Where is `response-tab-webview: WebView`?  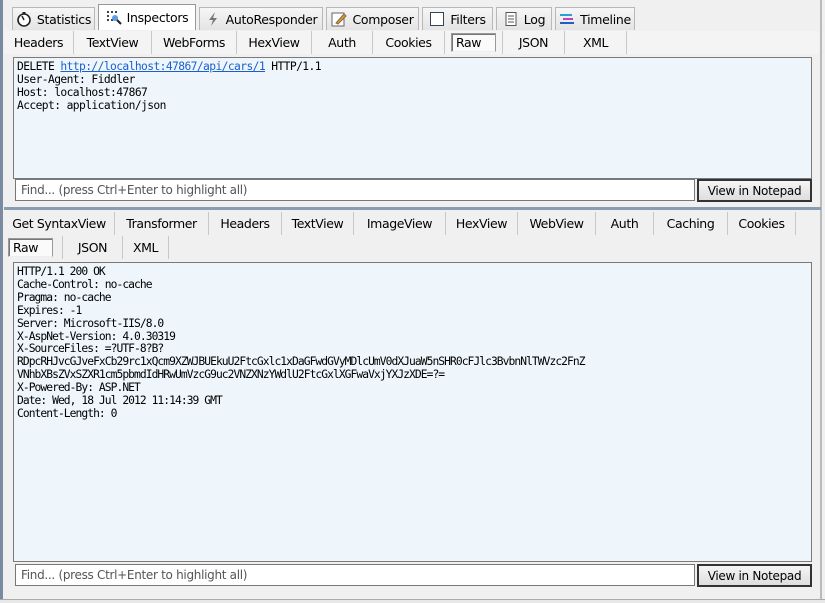
response-tab-webview: WebView is located at coordinates (557, 223).